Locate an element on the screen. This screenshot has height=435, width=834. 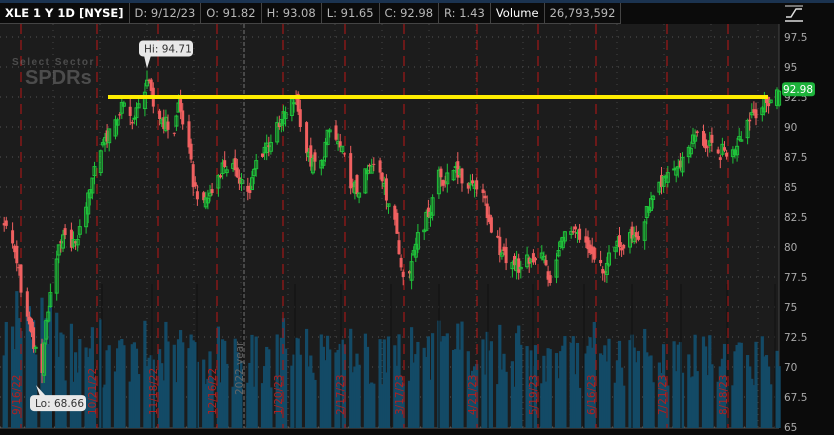
symbol-label: XLE 1 Y 1D [NYSE] is located at coordinates (65, 13).